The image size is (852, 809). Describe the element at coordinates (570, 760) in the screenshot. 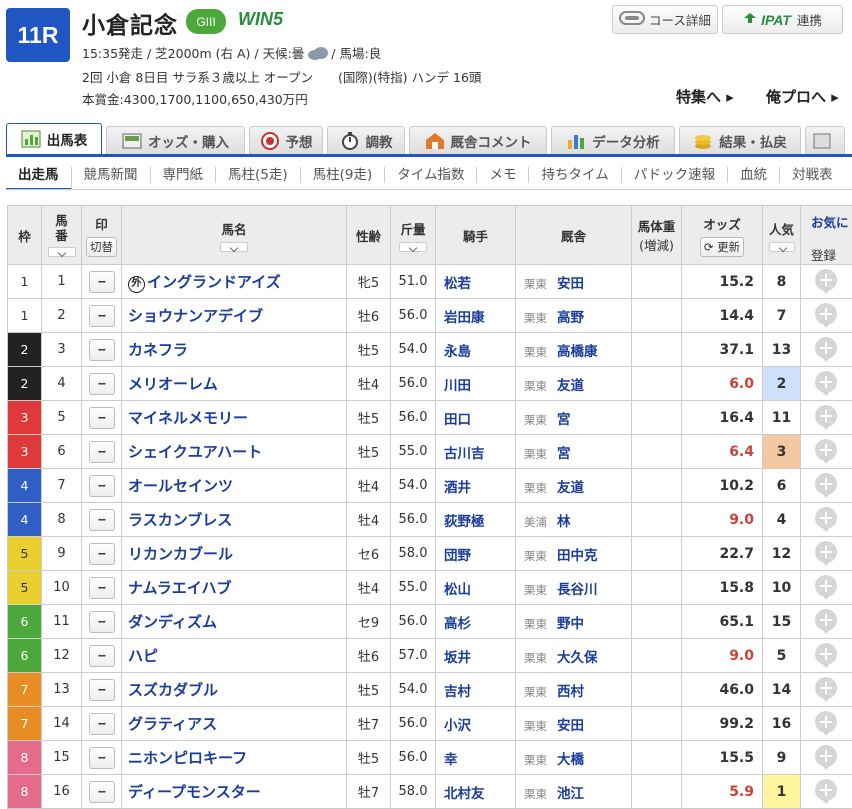

I see `trainer-link: 大橋` at that location.